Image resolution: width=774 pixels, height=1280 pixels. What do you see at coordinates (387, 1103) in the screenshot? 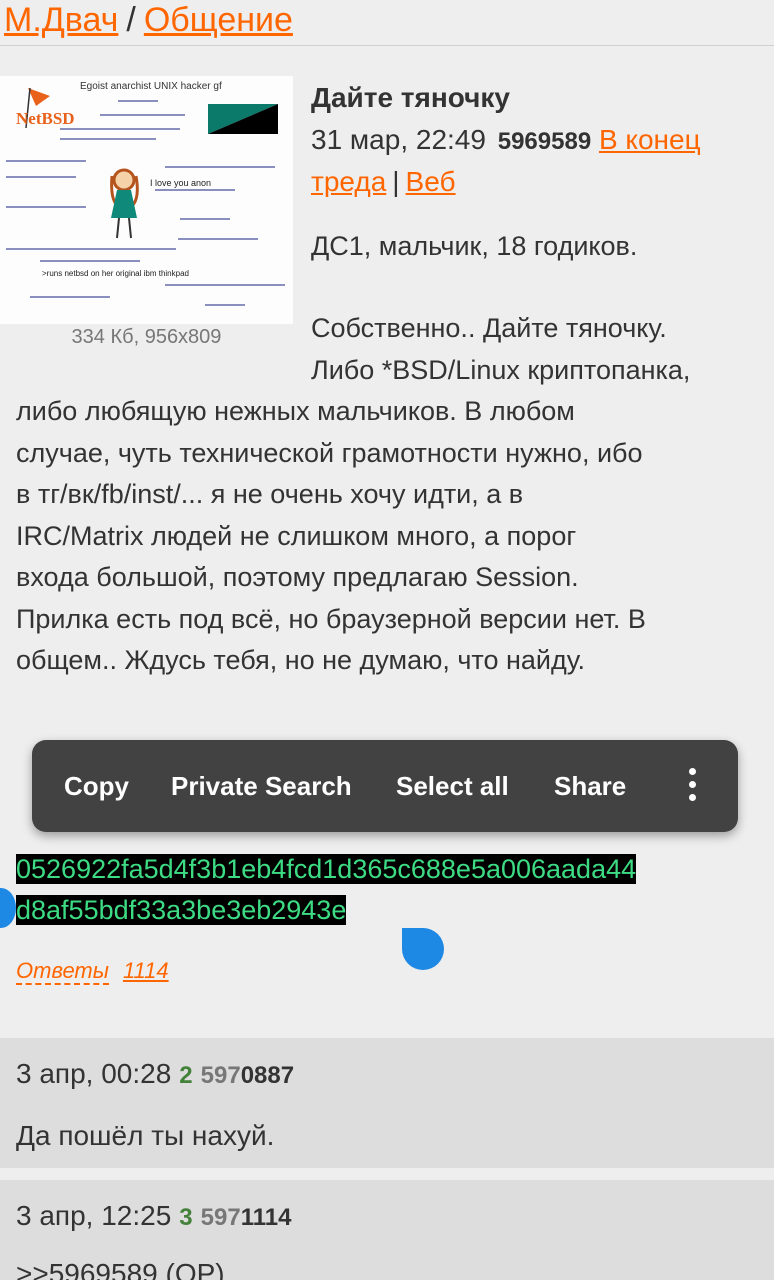
I see `reply-post: 3 апр, 00:28 2 5970887 Да пошёл ты нахуй.` at bounding box center [387, 1103].